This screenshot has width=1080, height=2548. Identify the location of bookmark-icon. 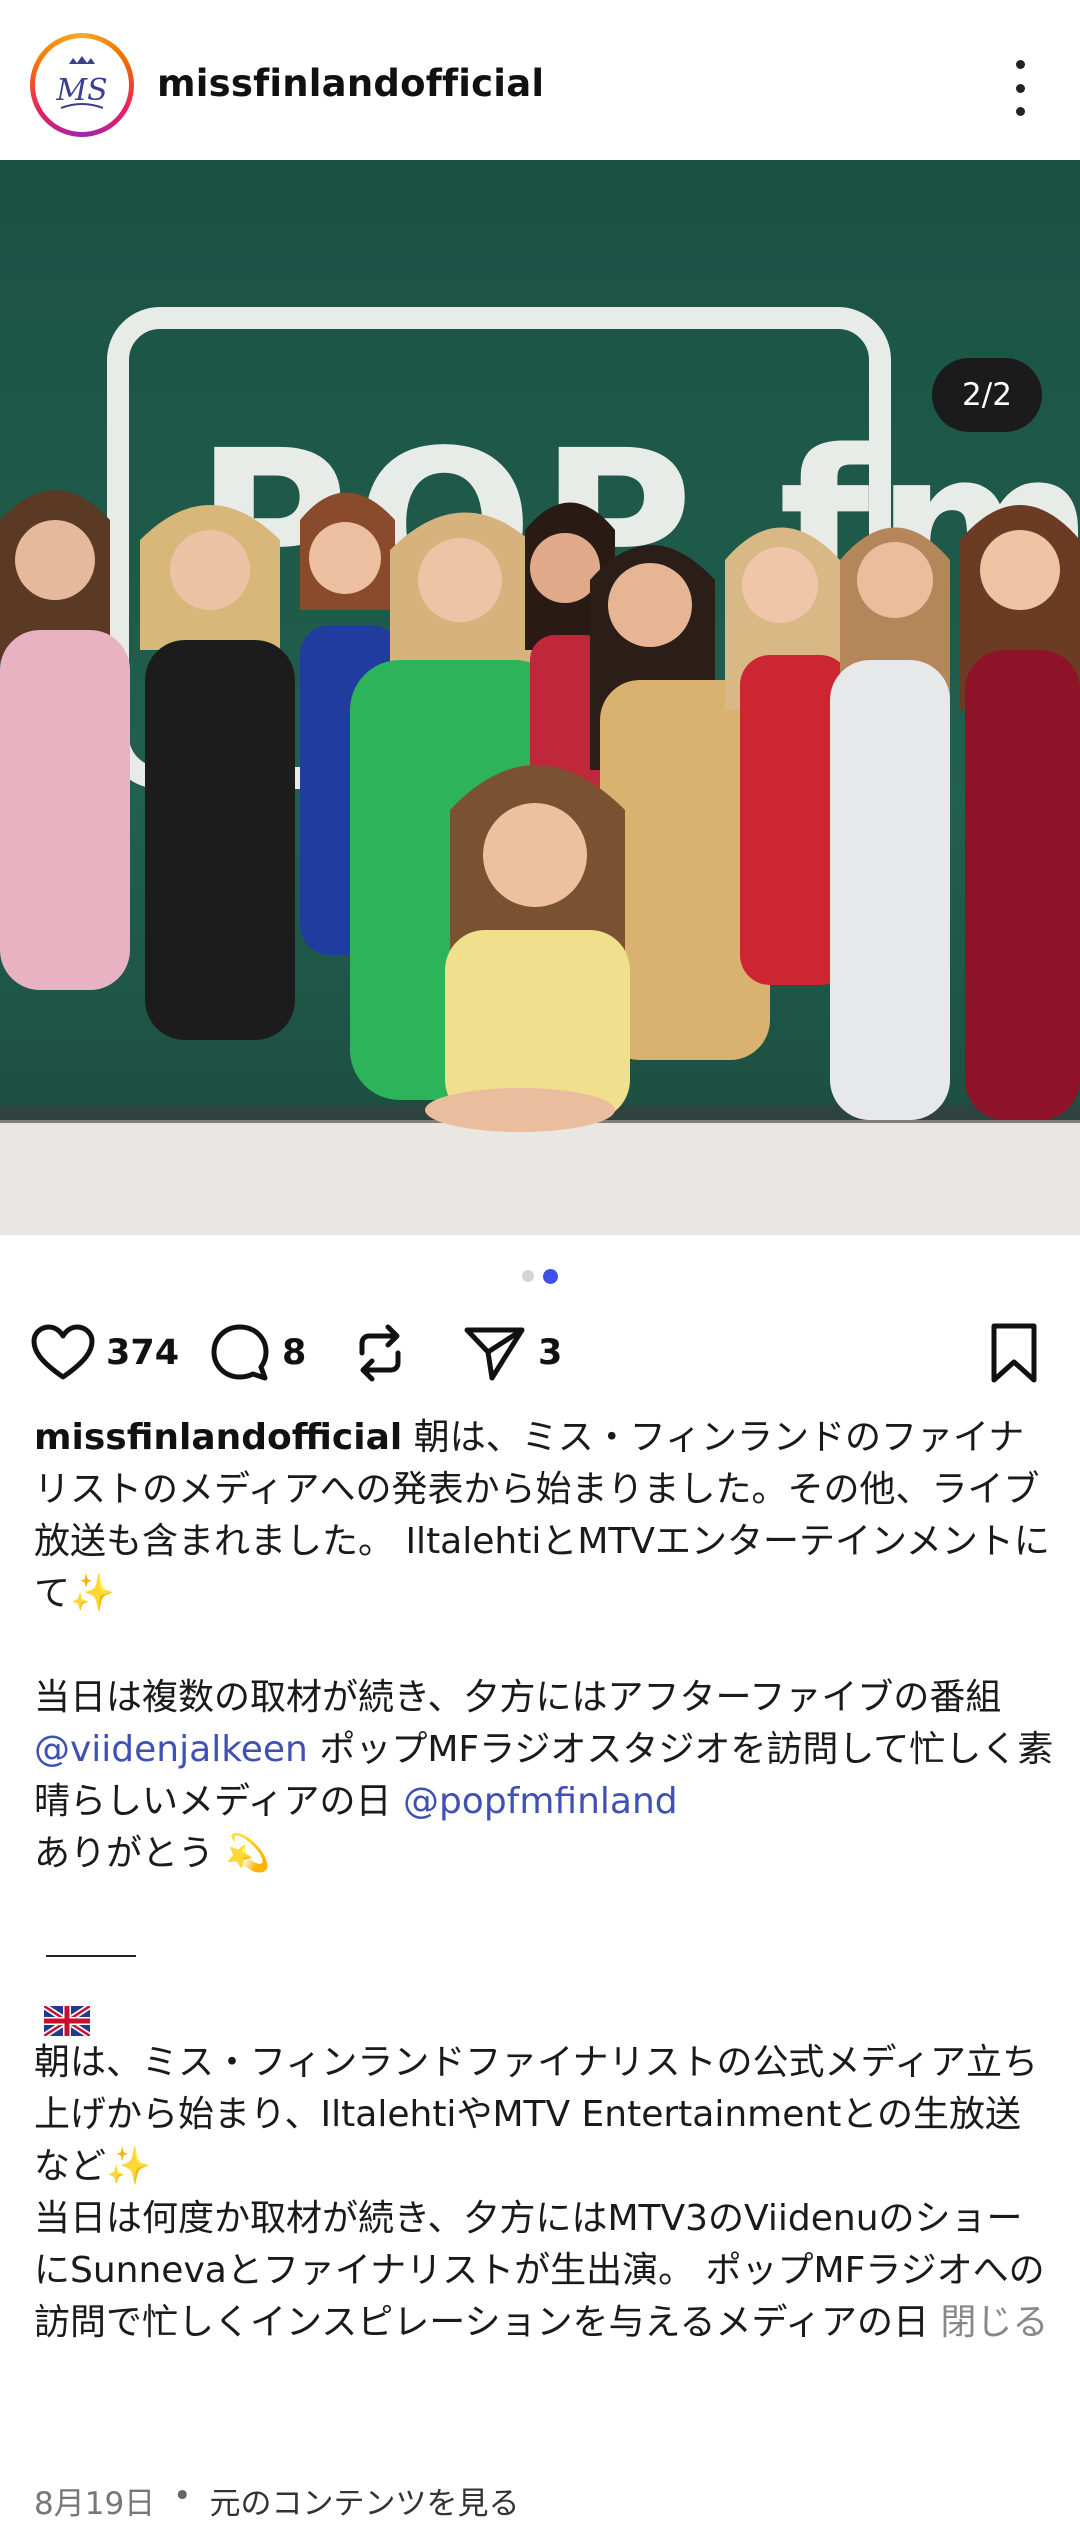
(1014, 1353).